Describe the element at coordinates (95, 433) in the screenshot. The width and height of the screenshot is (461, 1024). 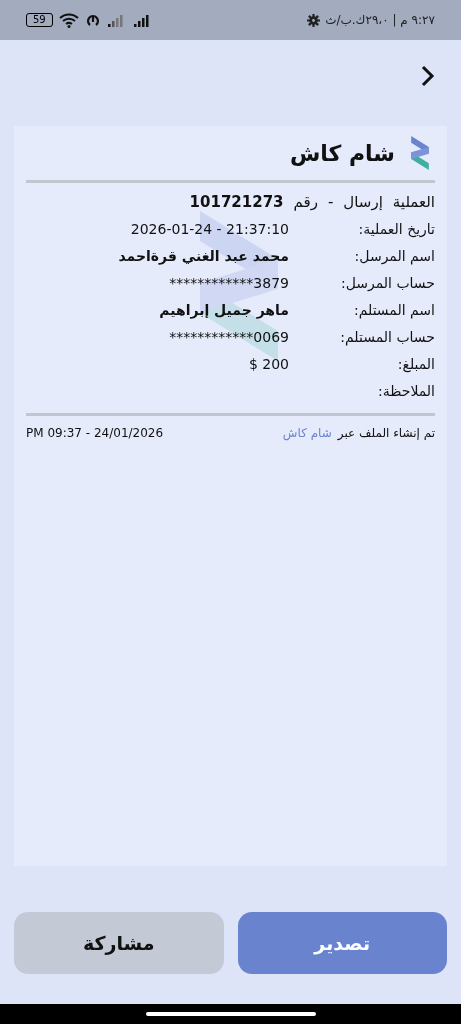
I see `timestamp: PM 09:37 - 24/01/2026` at that location.